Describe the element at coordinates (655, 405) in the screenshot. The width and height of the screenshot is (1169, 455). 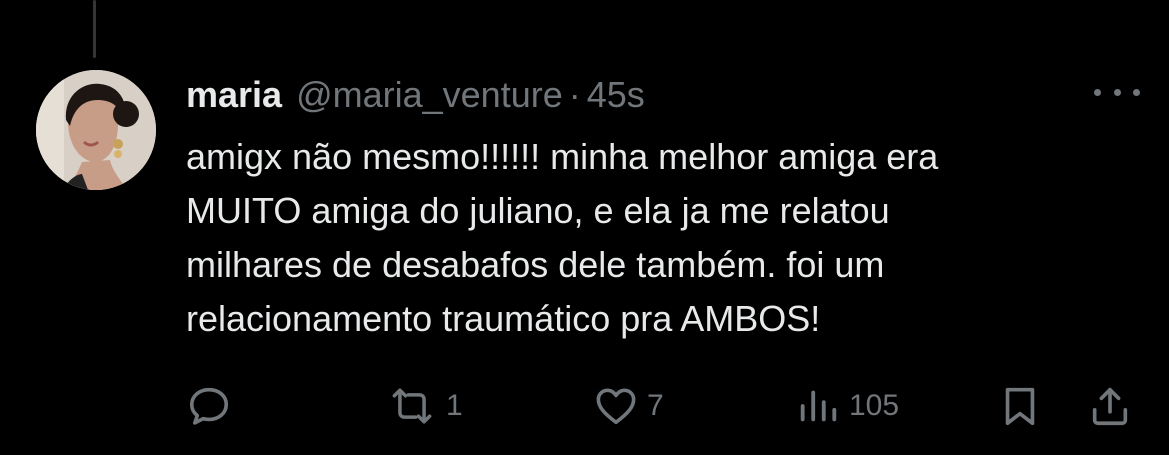
I see `like-count: 7` at that location.